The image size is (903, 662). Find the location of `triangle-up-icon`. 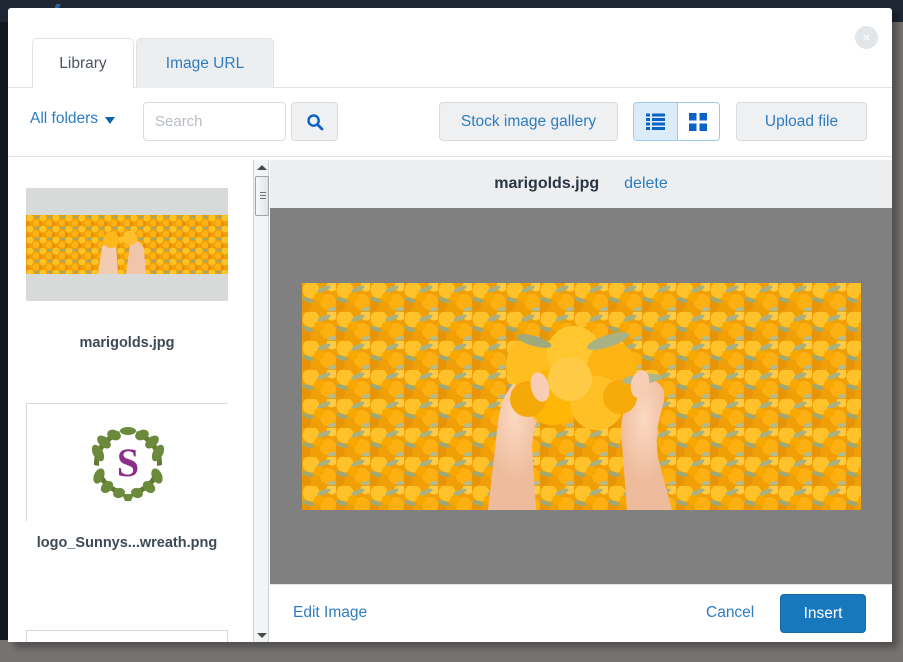

triangle-up-icon is located at coordinates (262, 167).